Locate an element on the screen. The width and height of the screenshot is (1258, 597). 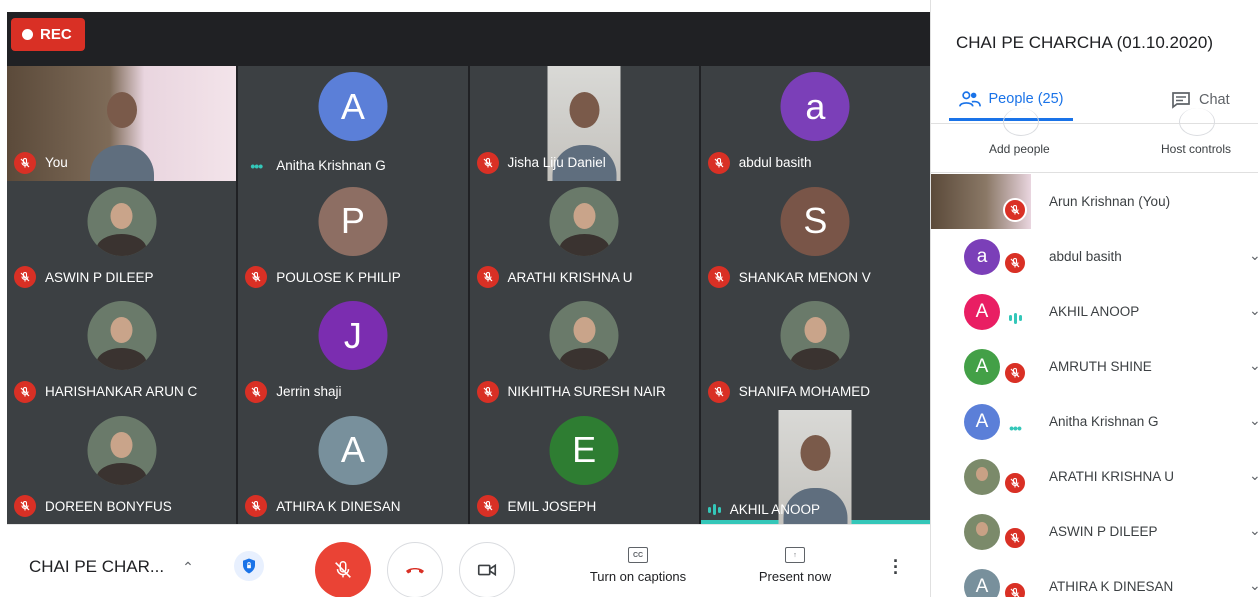
camera-icon is located at coordinates (487, 570).